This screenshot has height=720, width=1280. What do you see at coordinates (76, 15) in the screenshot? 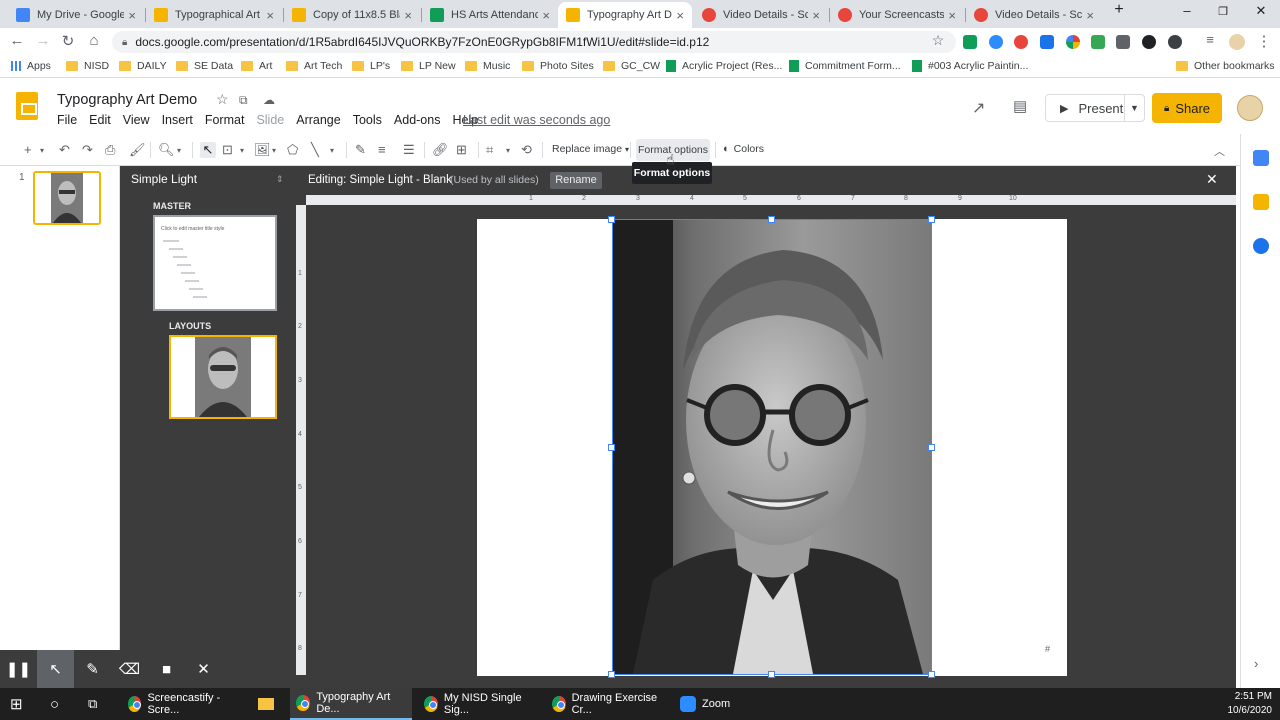
I see `browser-tab: My Drive - Google D ×` at bounding box center [76, 15].